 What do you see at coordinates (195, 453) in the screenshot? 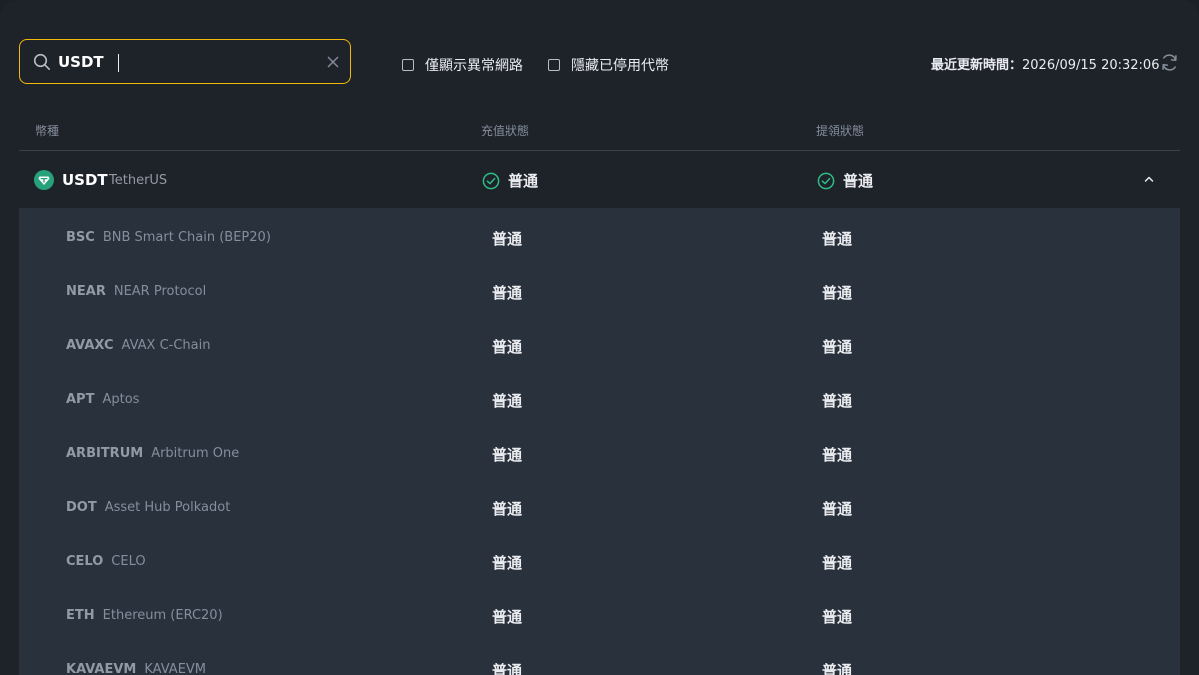
I see `network-name: Arbitrum One` at bounding box center [195, 453].